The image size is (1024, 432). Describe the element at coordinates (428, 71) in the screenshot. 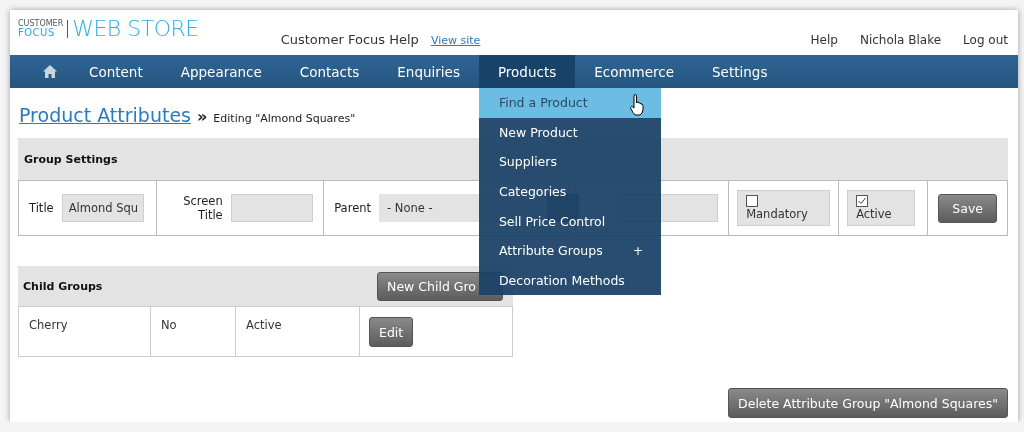

I see `nav-tab: Enquiries` at that location.